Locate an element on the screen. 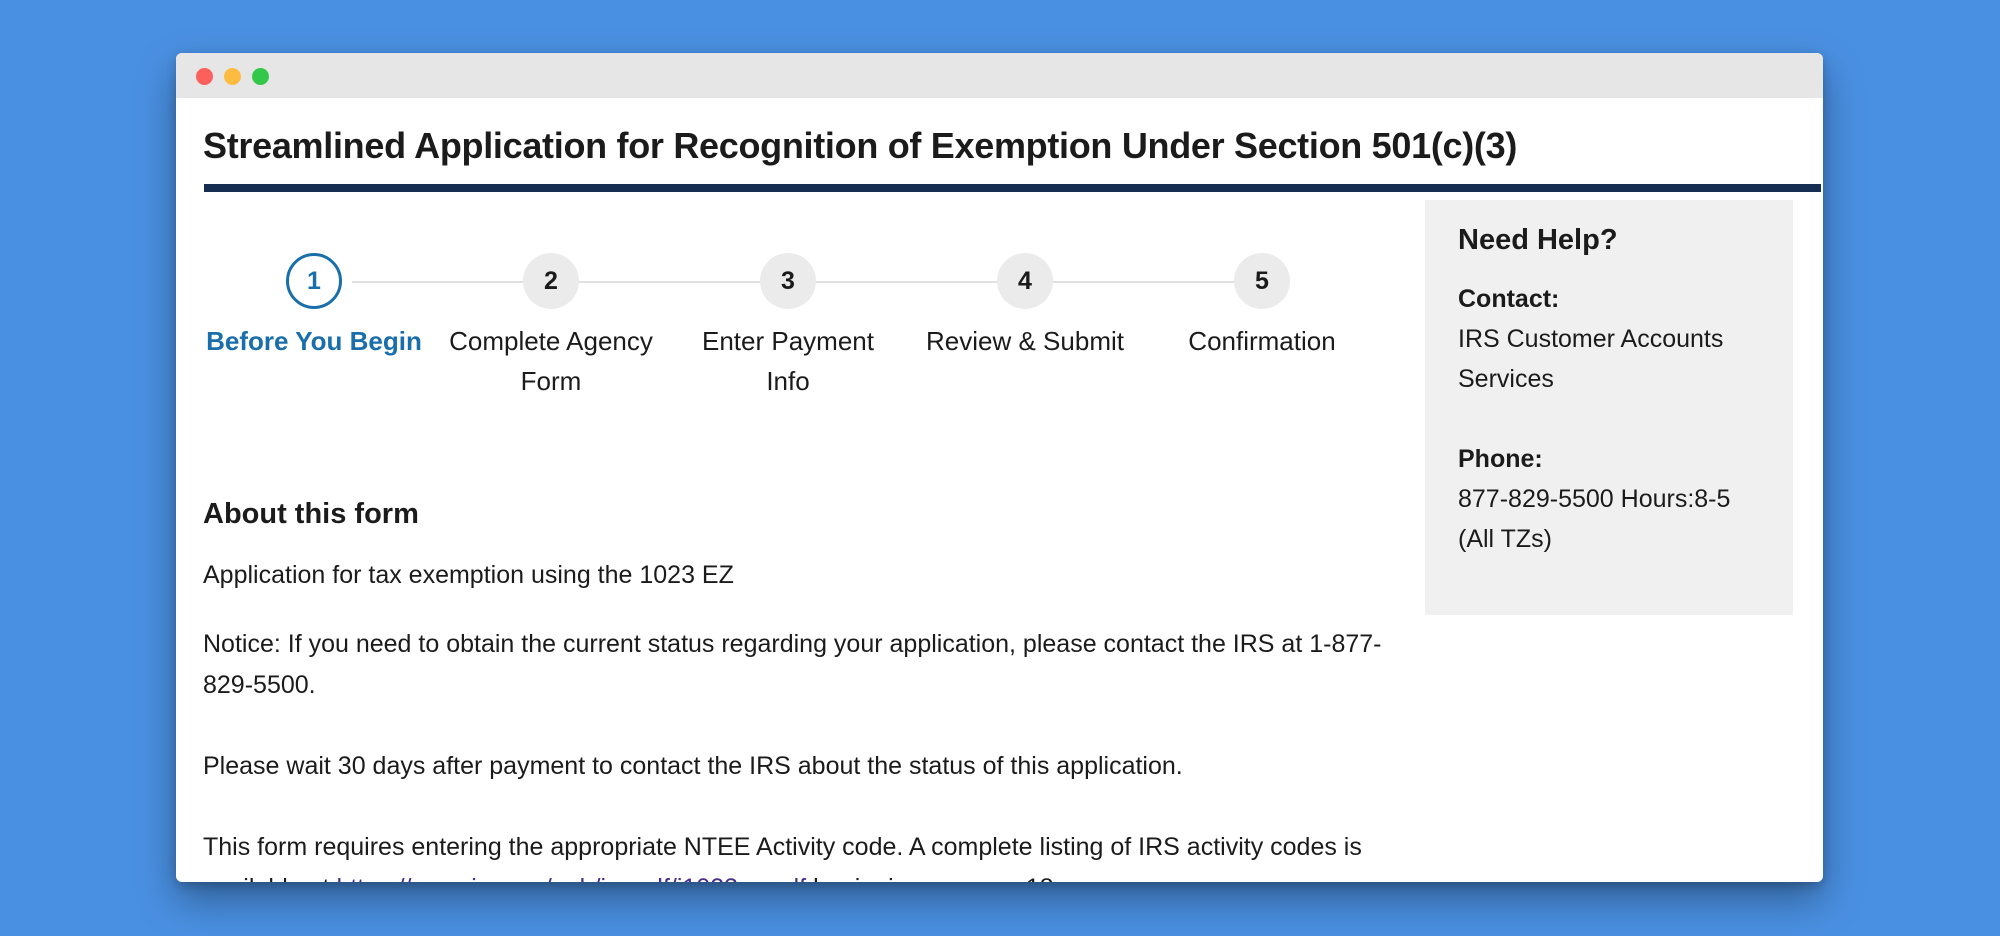  step-label: Review & Submit is located at coordinates (1025, 341).